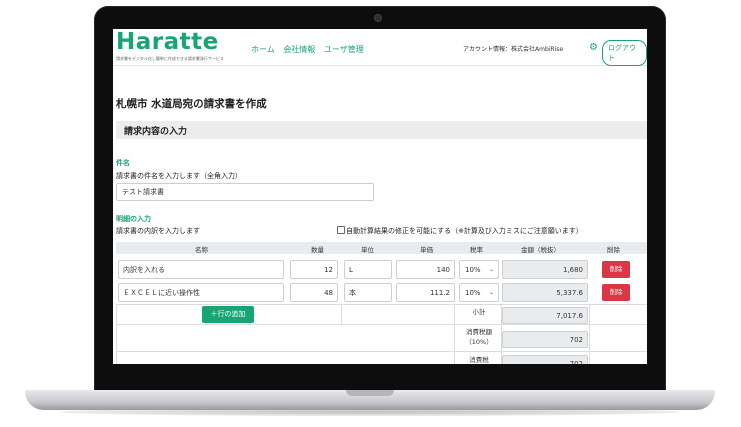  What do you see at coordinates (158, 231) in the screenshot?
I see `details-hint: 請求書の内訳を入力します` at bounding box center [158, 231].